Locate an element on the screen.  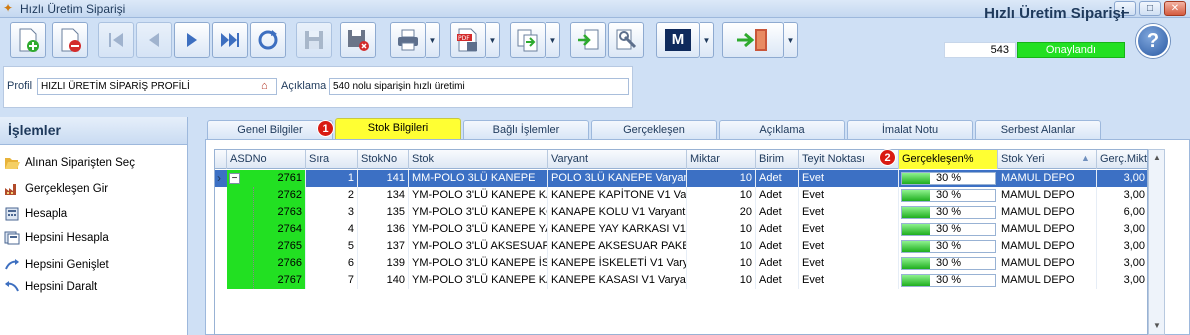
cell-gerc-miktar: 6,00 is located at coordinates (1122, 212).